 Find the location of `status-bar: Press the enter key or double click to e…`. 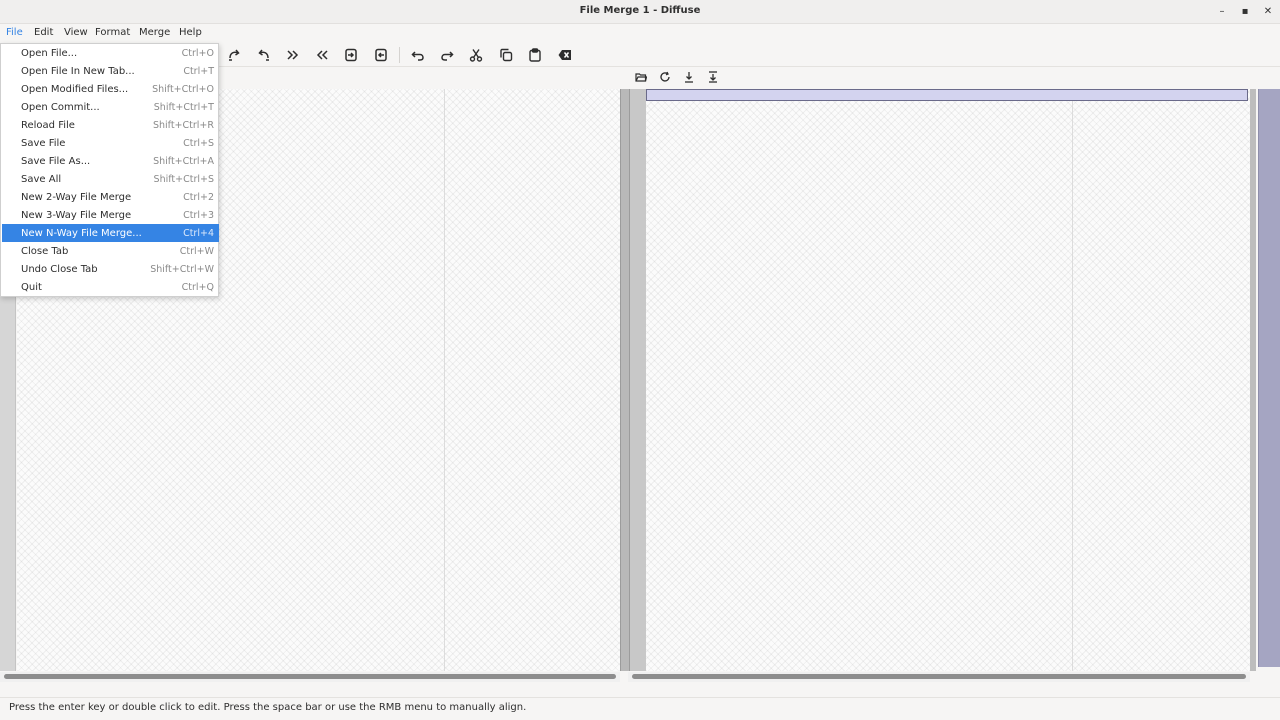

status-bar: Press the enter key or double click to e… is located at coordinates (640, 708).